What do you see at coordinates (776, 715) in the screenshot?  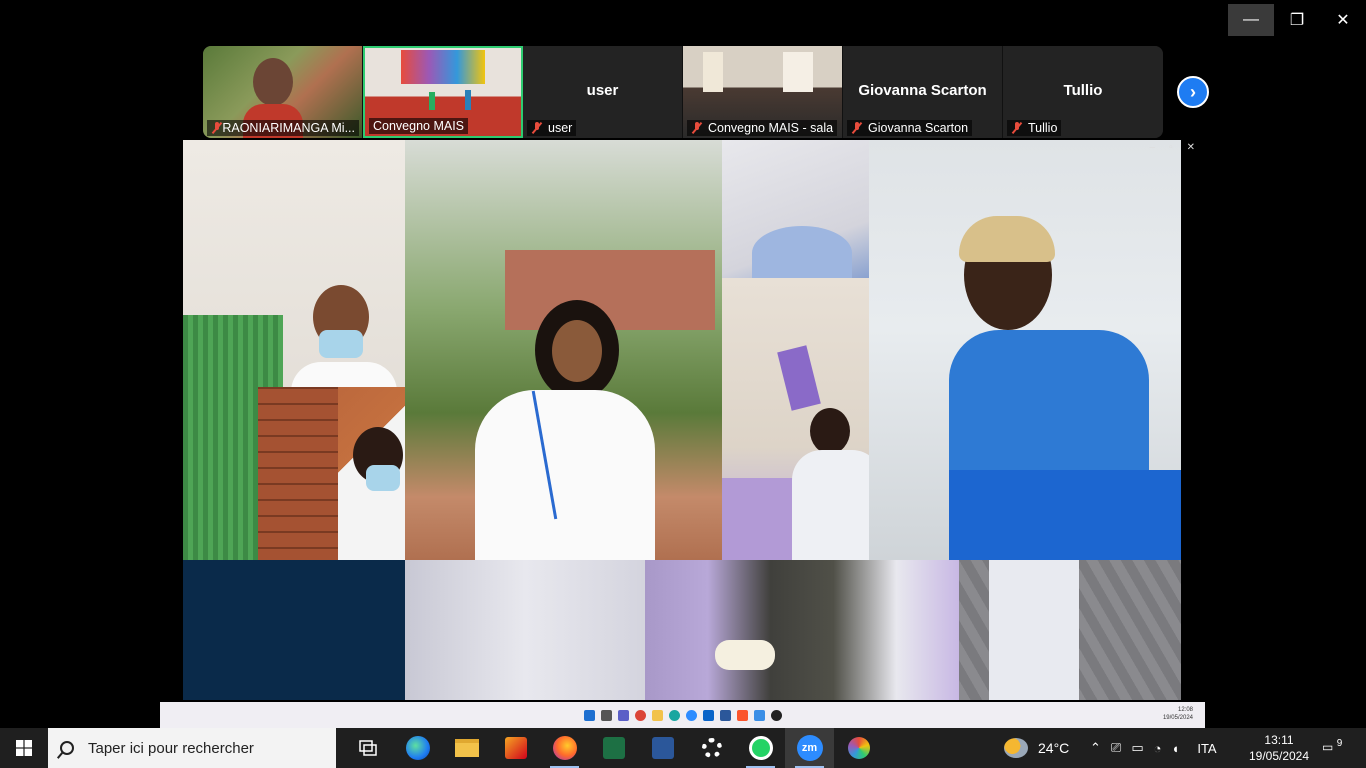 I see `media-player-icon` at bounding box center [776, 715].